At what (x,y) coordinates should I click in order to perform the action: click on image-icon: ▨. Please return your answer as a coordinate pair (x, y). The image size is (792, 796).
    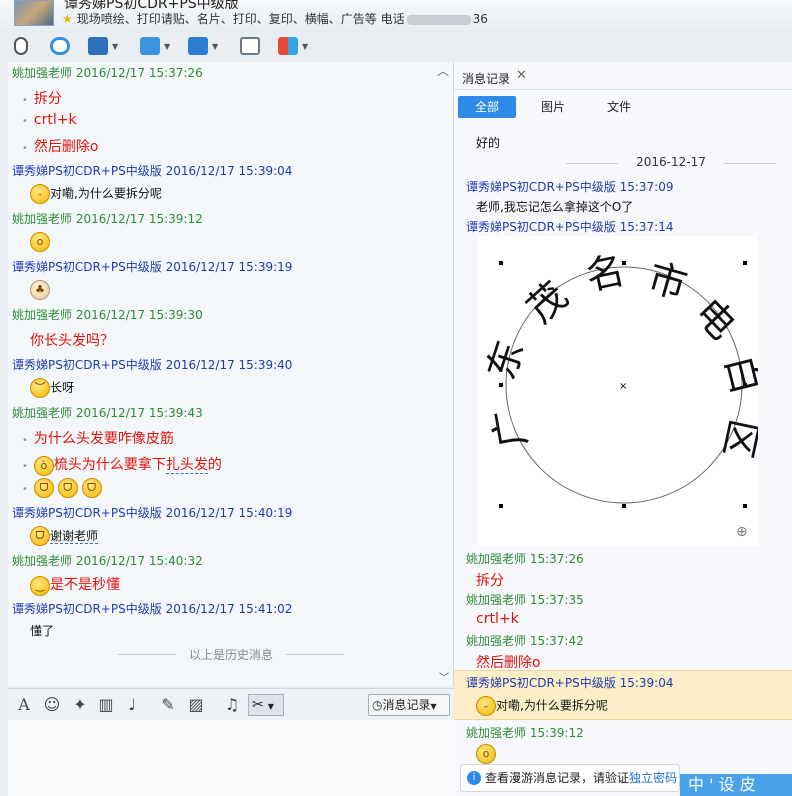
    Looking at the image, I should click on (196, 705).